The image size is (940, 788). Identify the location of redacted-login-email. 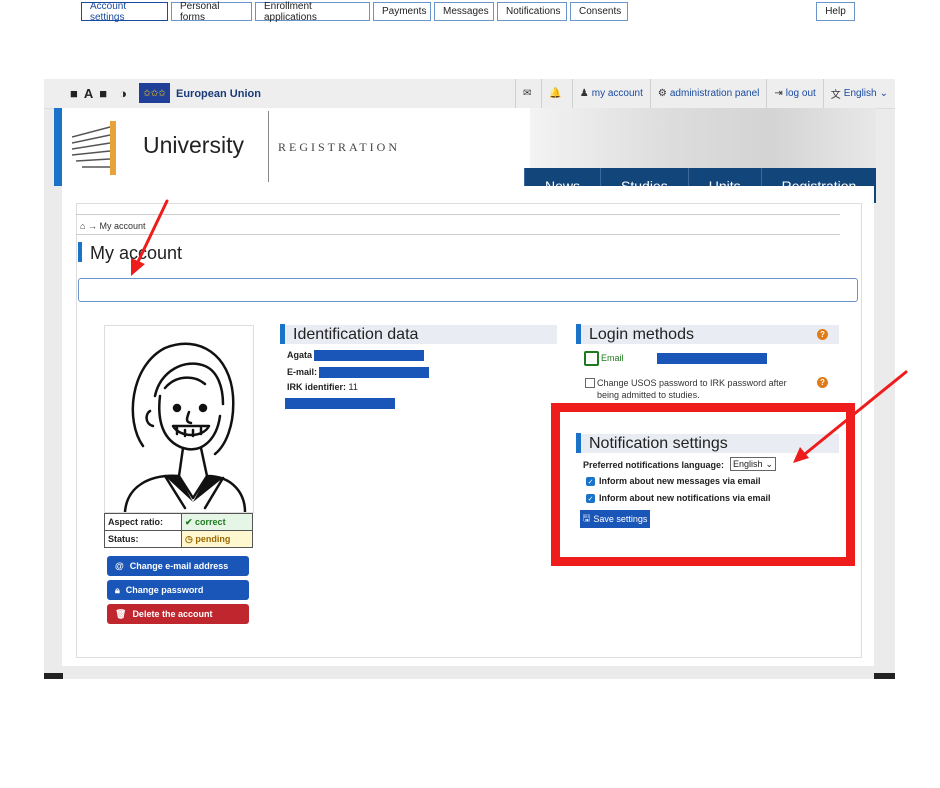
(712, 358).